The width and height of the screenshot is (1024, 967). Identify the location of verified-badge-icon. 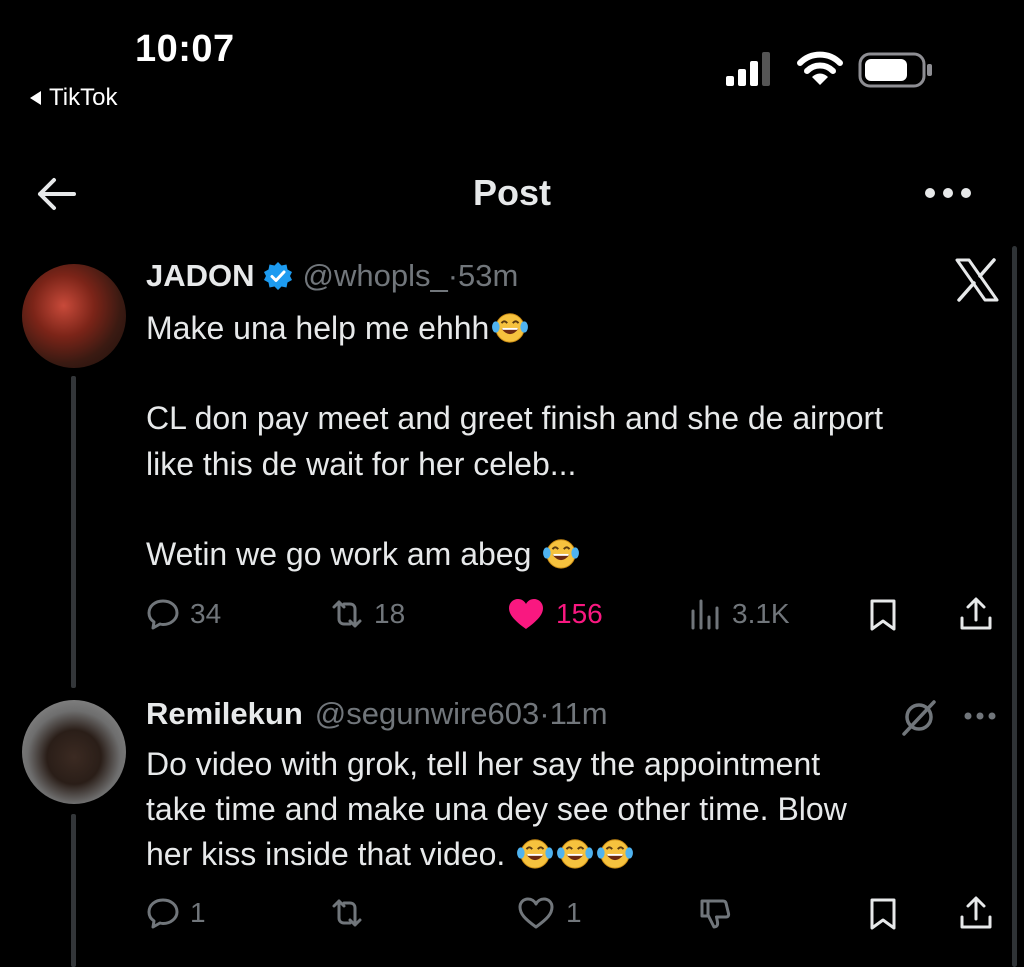
(277, 276).